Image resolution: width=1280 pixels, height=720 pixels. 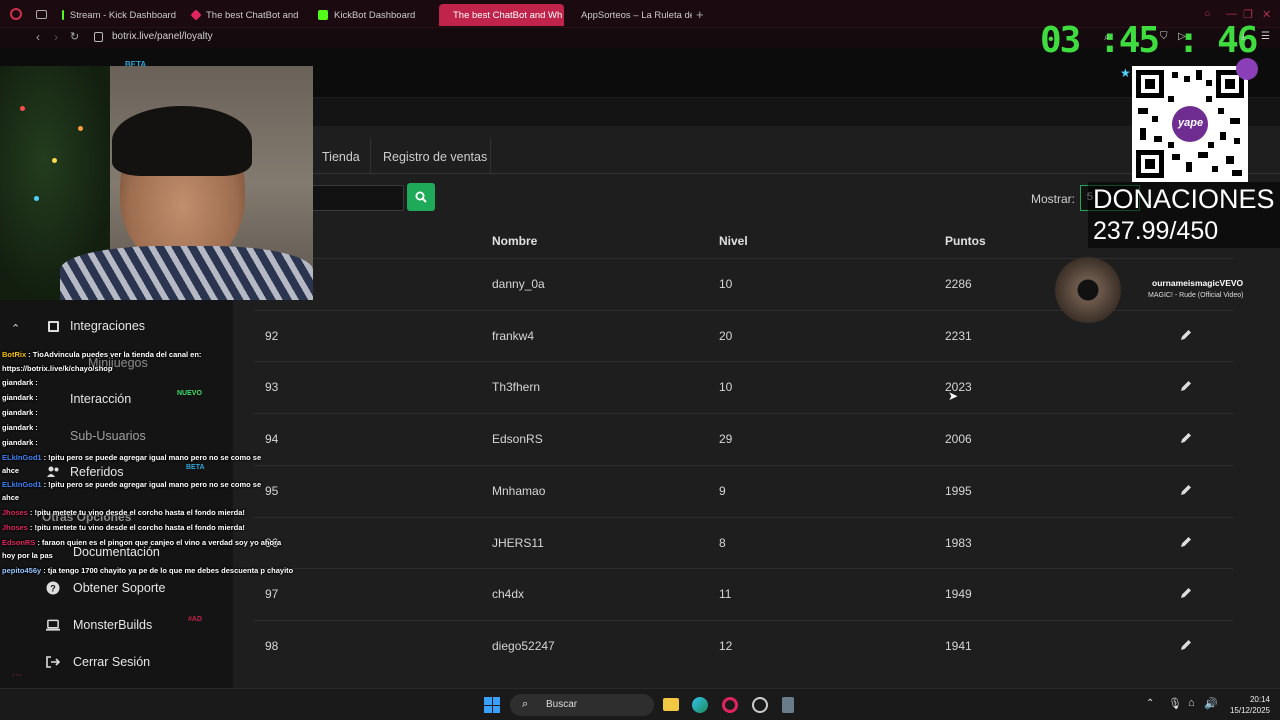 What do you see at coordinates (953, 396) in the screenshot?
I see `mouse-cursor: ➤` at bounding box center [953, 396].